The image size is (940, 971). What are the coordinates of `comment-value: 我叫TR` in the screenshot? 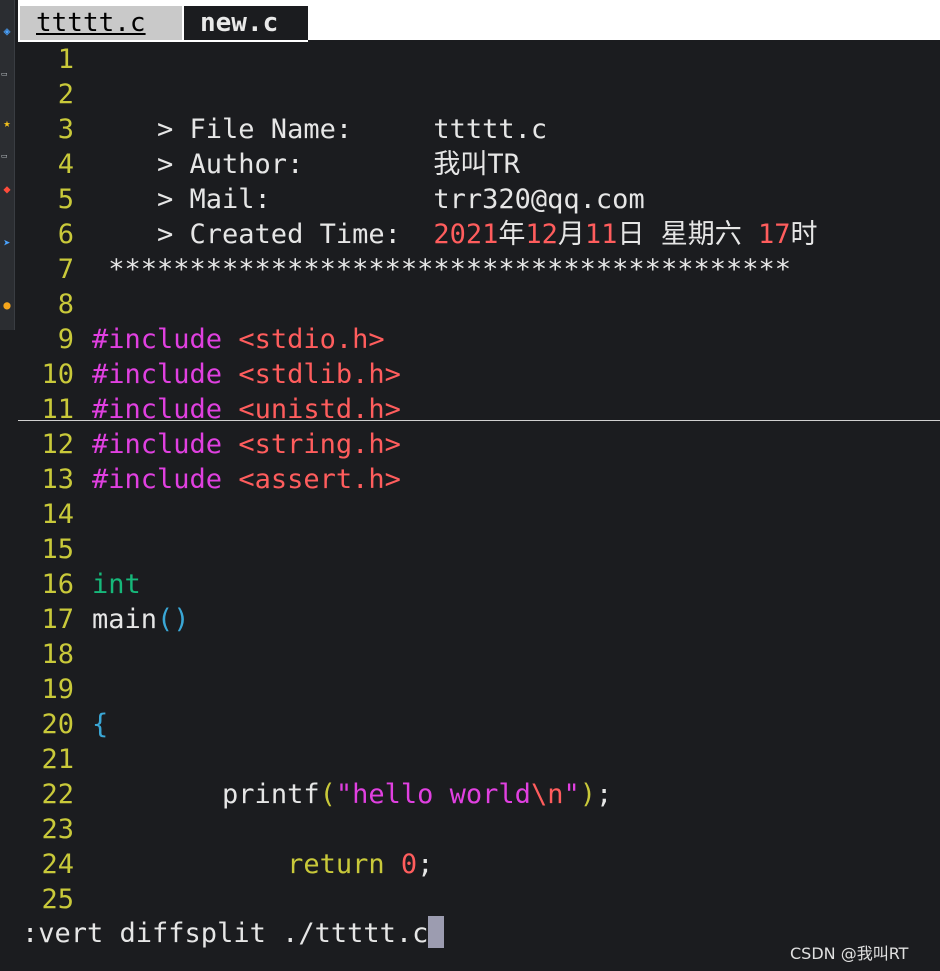 It's located at (476, 164).